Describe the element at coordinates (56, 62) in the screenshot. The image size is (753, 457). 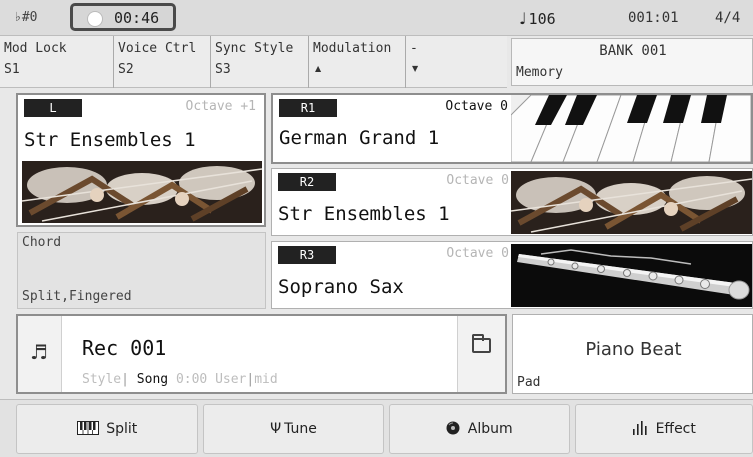
I see `assign-mod-lock: Mod Lock S1` at that location.